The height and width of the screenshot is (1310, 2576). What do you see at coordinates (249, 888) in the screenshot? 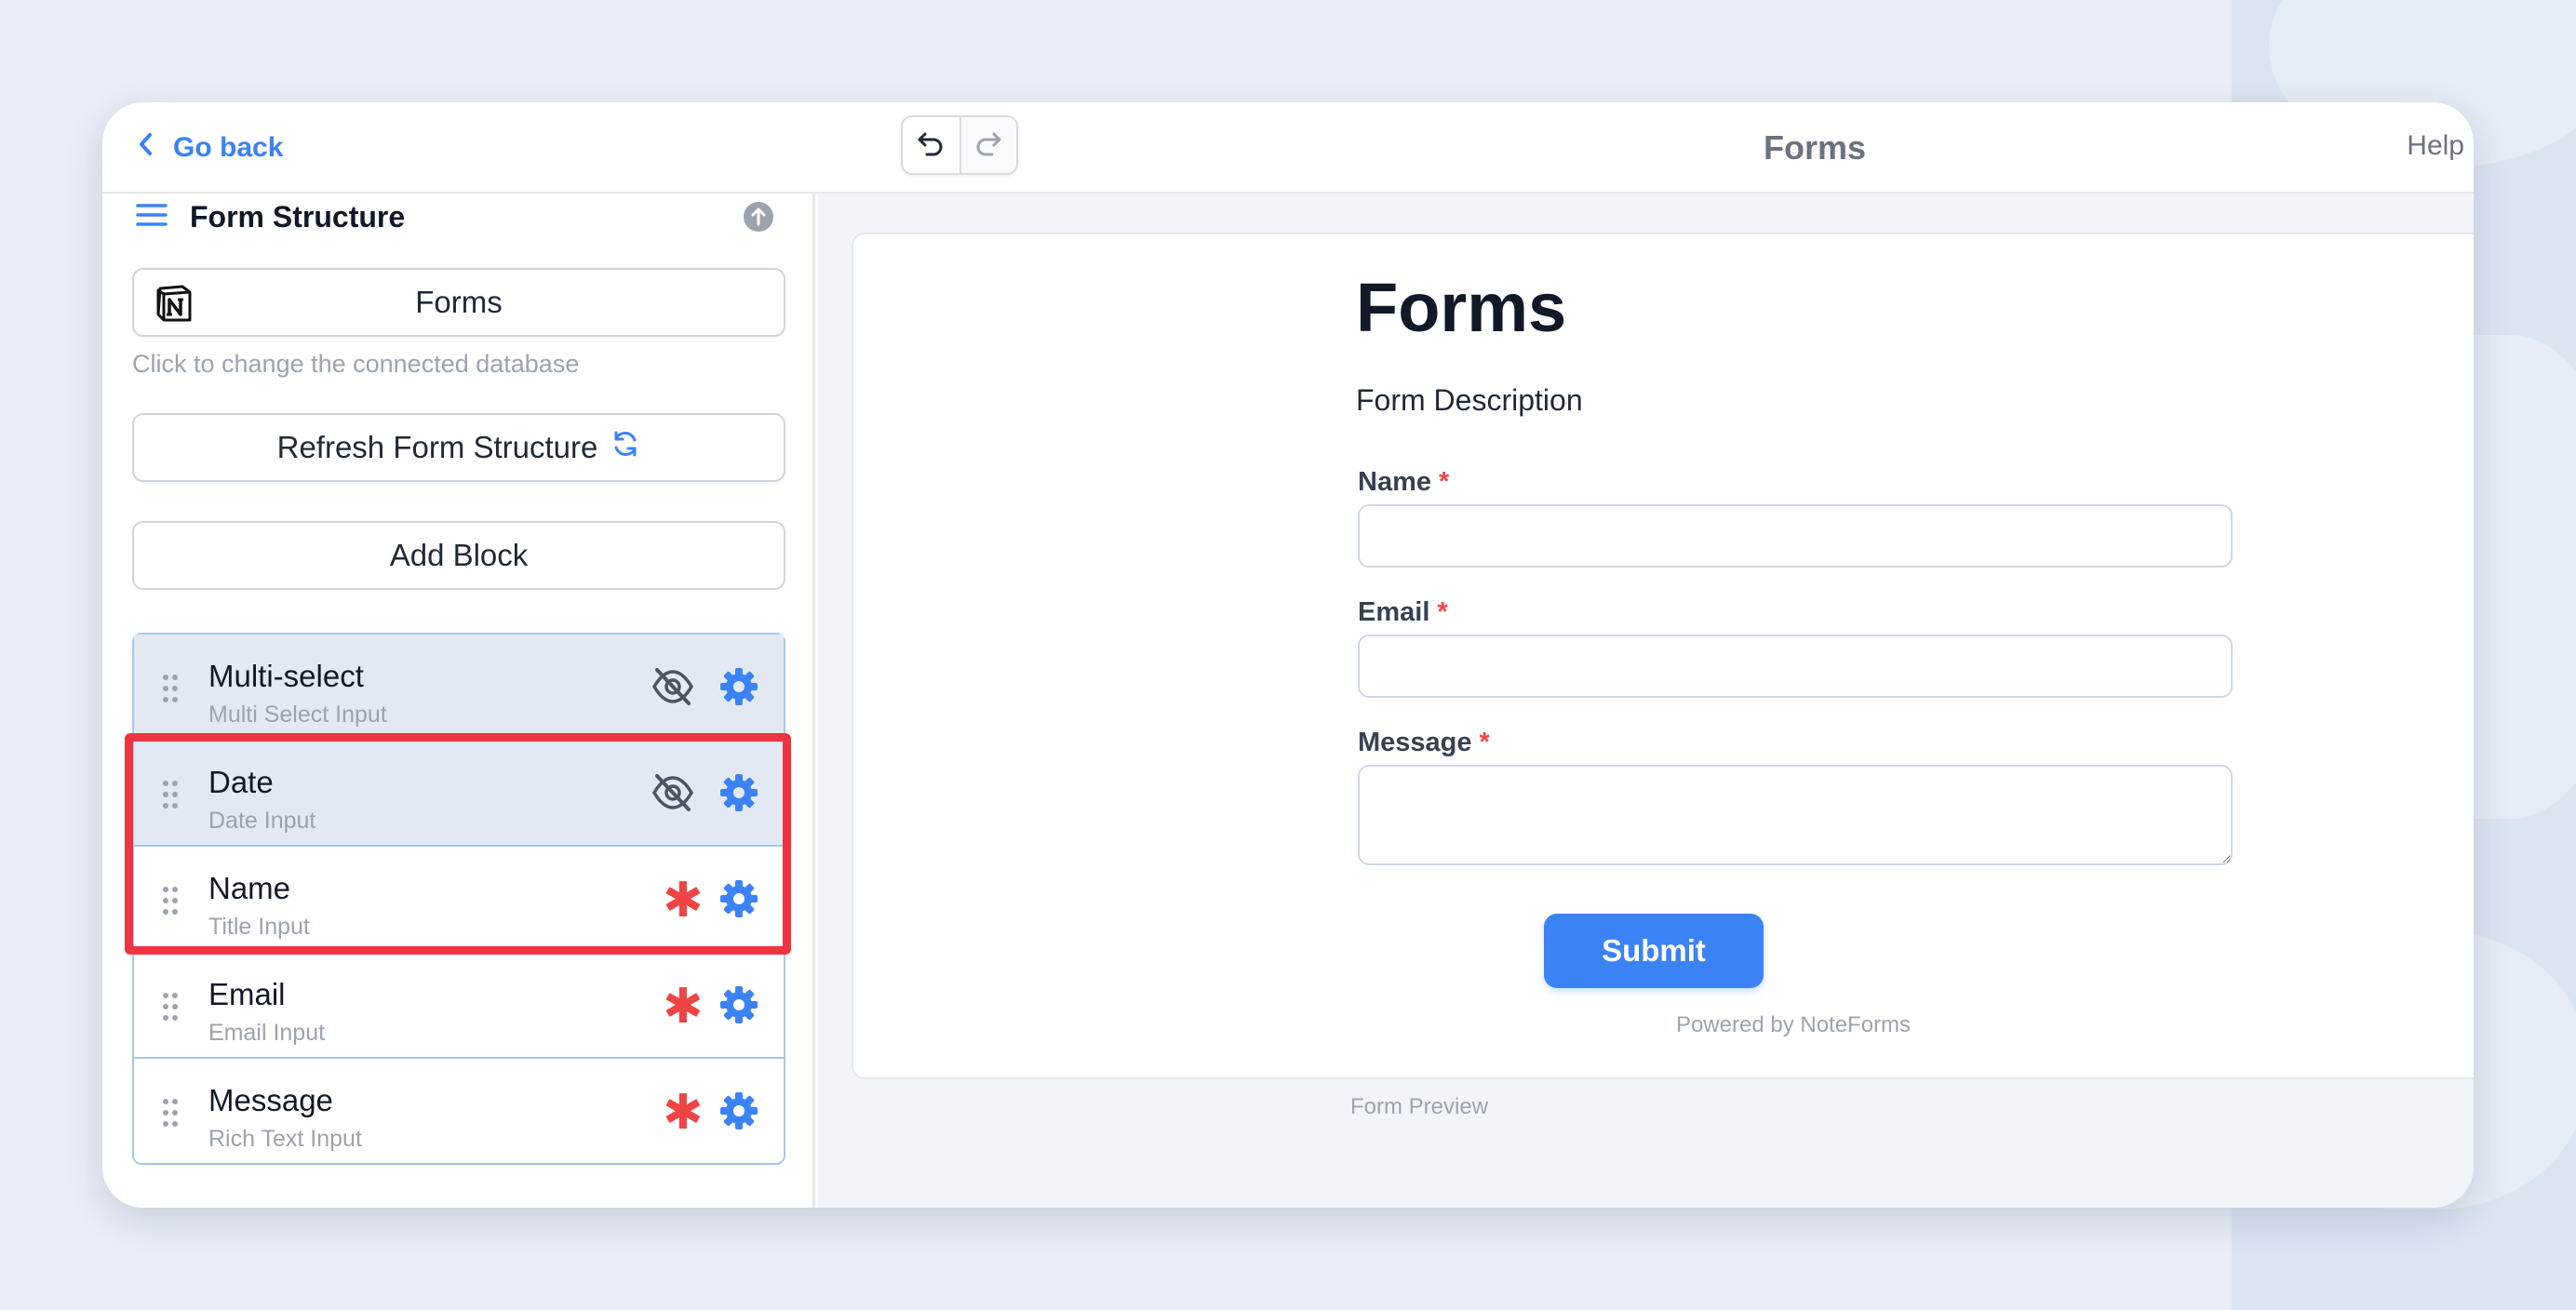
I see `block-title: Name` at bounding box center [249, 888].